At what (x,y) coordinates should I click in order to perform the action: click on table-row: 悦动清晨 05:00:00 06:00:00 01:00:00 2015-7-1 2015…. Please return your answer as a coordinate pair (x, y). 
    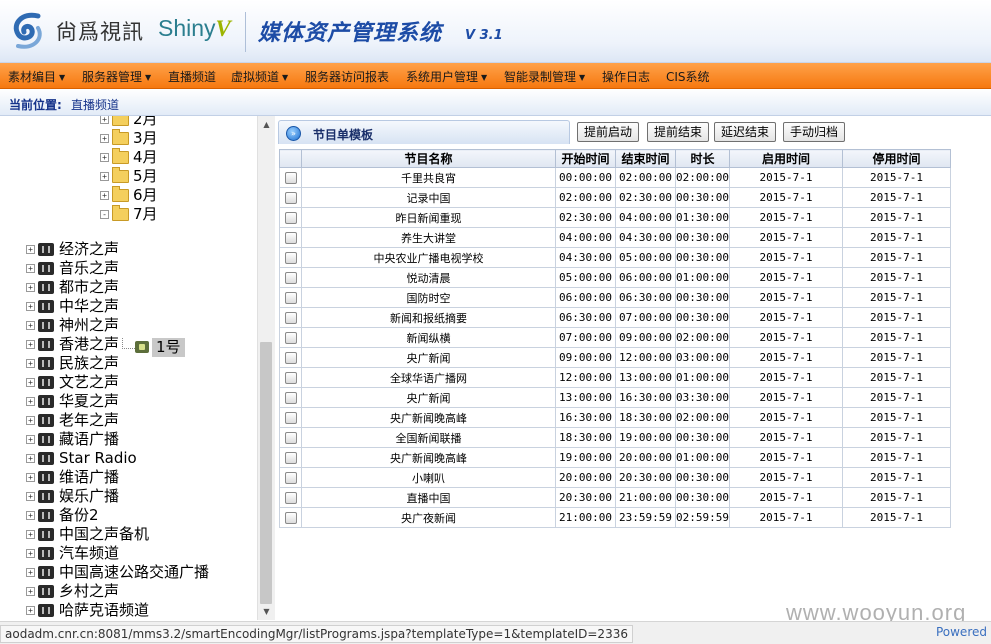
    Looking at the image, I should click on (615, 277).